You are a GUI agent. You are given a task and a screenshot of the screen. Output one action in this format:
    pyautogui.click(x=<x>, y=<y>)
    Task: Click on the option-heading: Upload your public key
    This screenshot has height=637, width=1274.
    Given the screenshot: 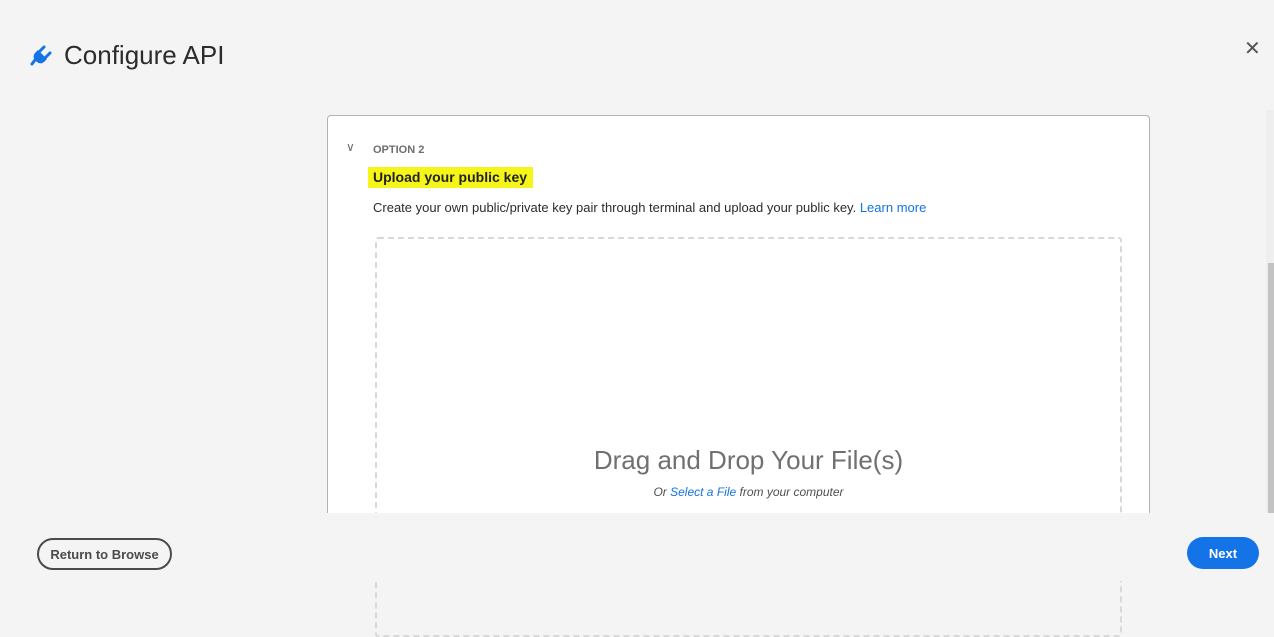 What is the action you would take?
    pyautogui.click(x=451, y=177)
    